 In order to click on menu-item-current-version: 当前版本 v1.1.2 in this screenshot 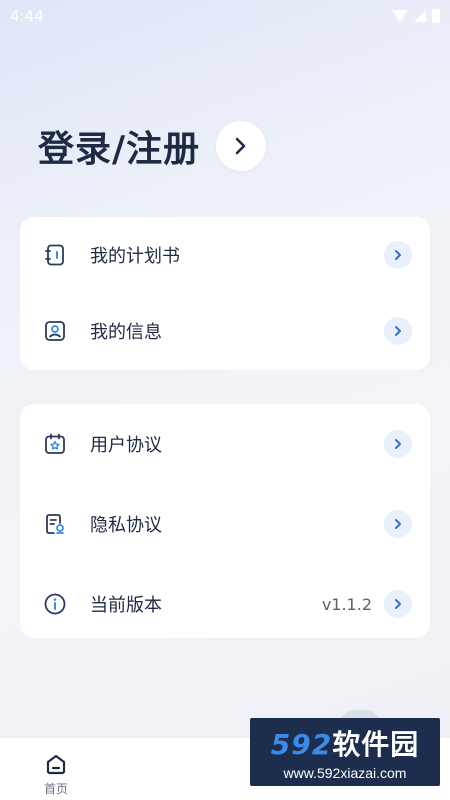, I will do `click(225, 604)`.